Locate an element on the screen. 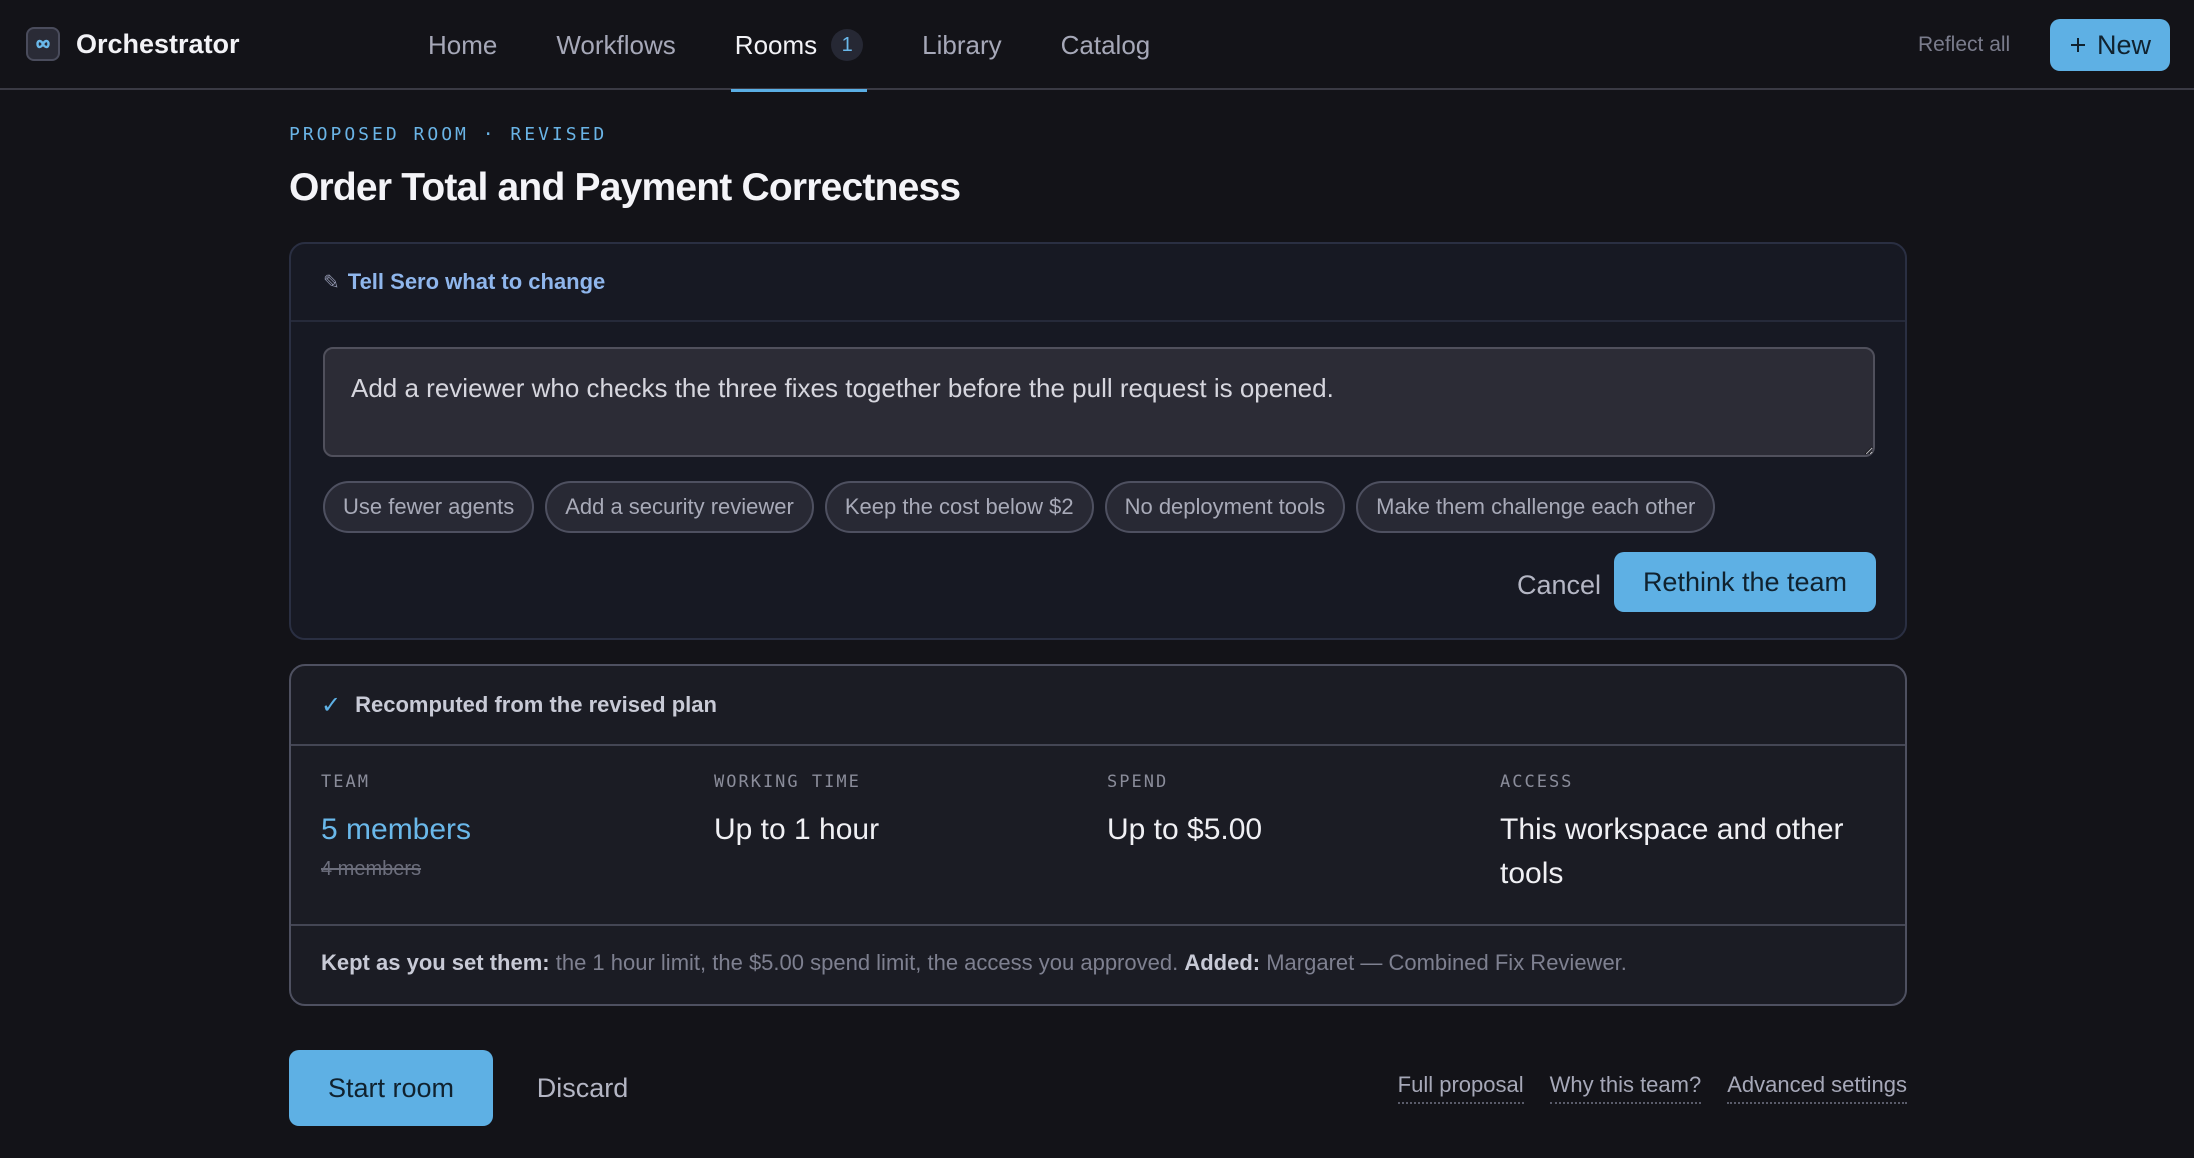  summary-heading: Recomputed from the revised plan is located at coordinates (536, 704).